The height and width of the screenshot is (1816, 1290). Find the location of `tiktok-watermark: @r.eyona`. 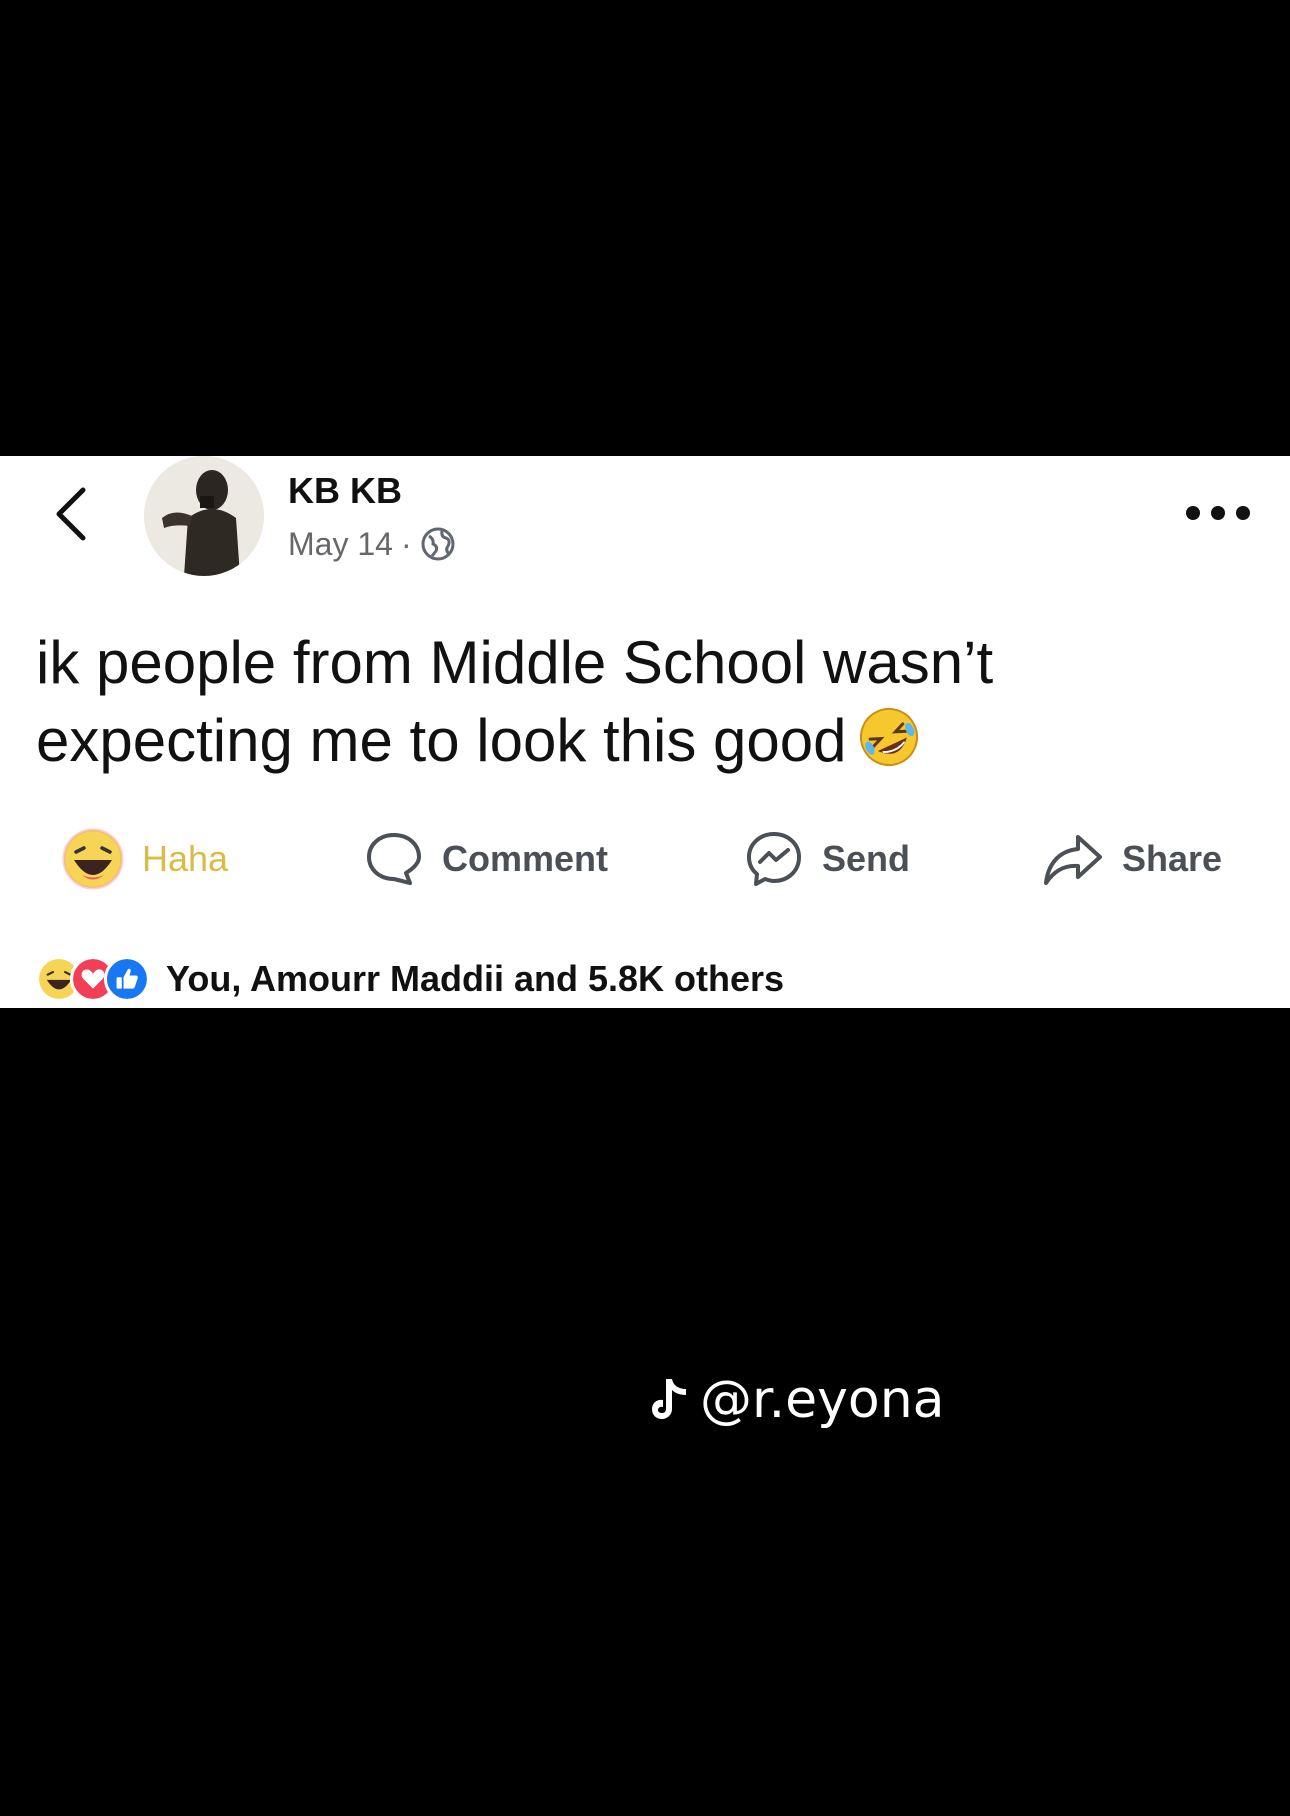

tiktok-watermark: @r.eyona is located at coordinates (795, 1400).